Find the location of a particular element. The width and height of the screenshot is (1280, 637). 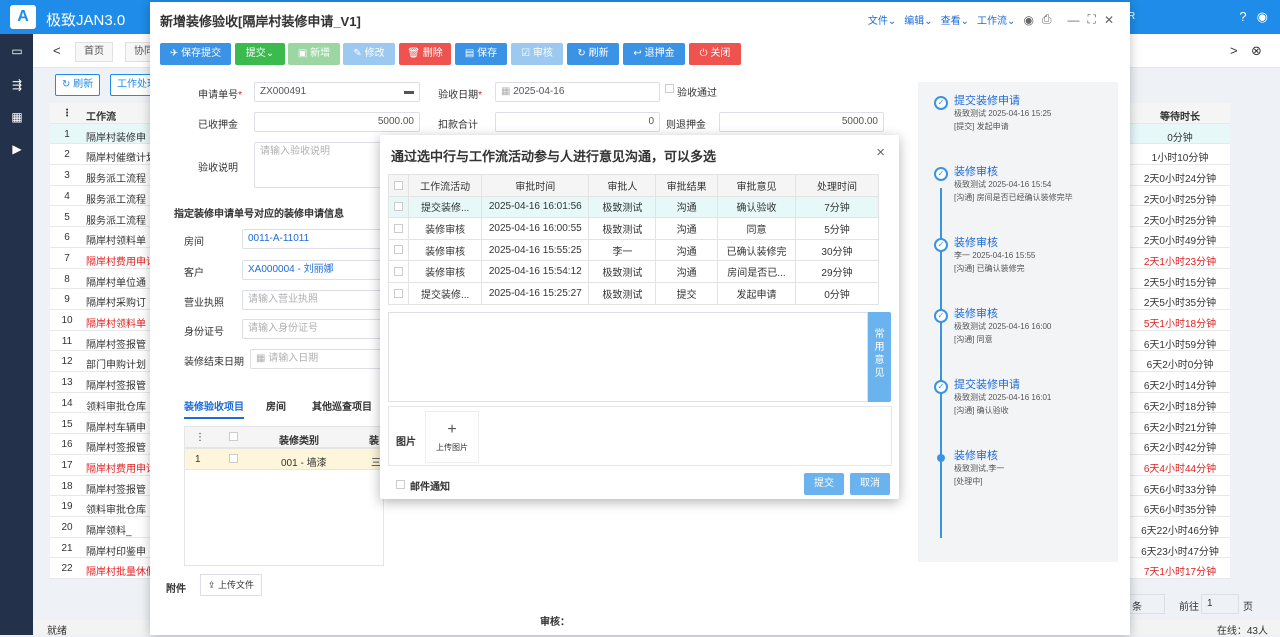

table-row: 12 部门申购计划 is located at coordinates (105, 362).